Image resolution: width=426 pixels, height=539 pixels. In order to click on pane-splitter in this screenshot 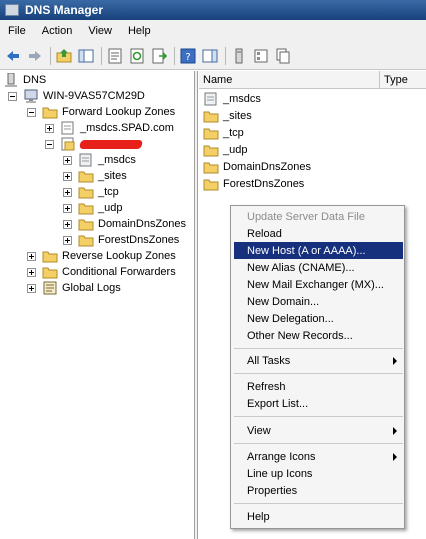, I will do `click(196, 305)`.